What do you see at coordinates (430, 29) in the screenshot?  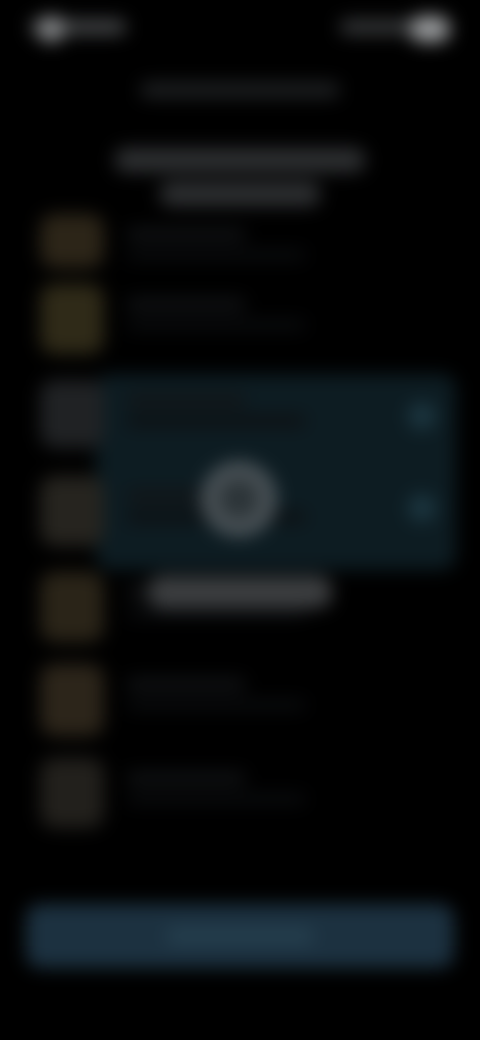 I see `battery-icon` at bounding box center [430, 29].